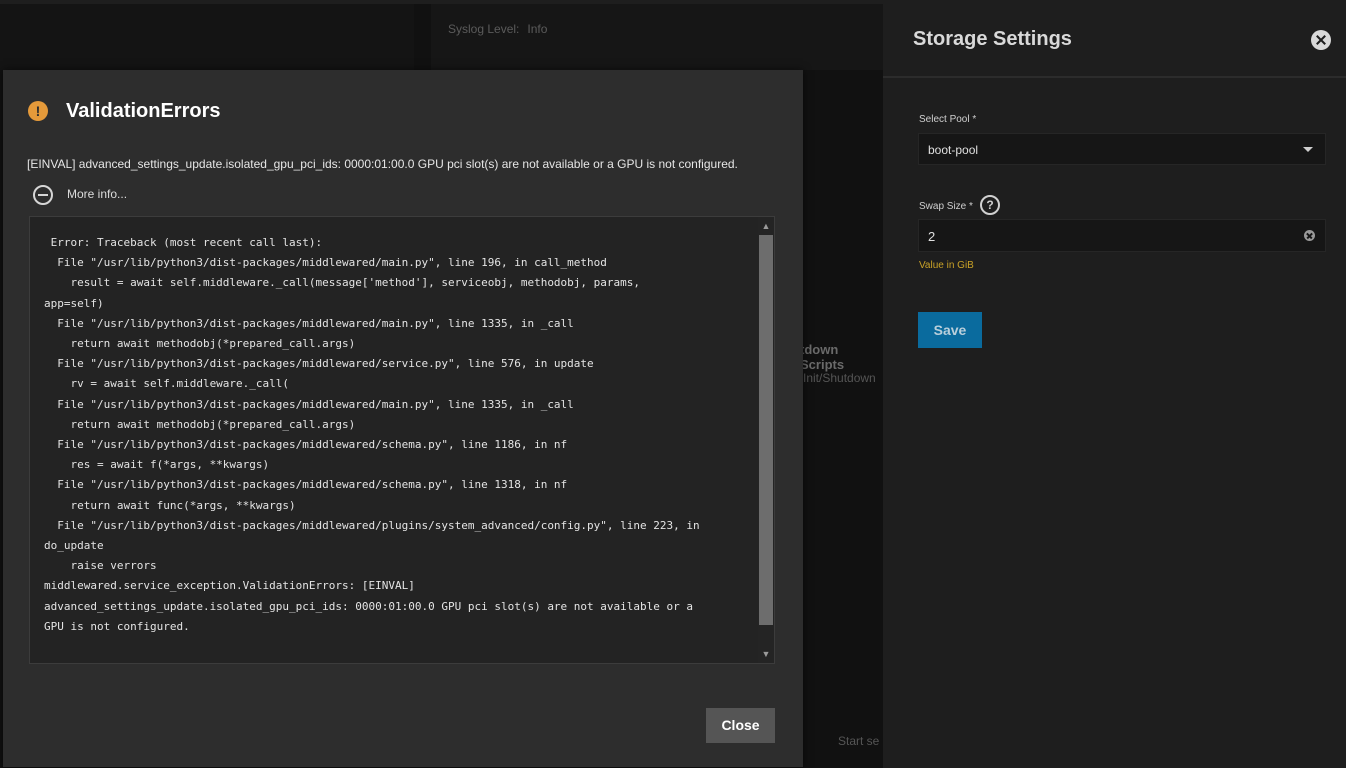 This screenshot has width=1346, height=768. Describe the element at coordinates (992, 39) in the screenshot. I see `panel-title: Storage Settings` at that location.